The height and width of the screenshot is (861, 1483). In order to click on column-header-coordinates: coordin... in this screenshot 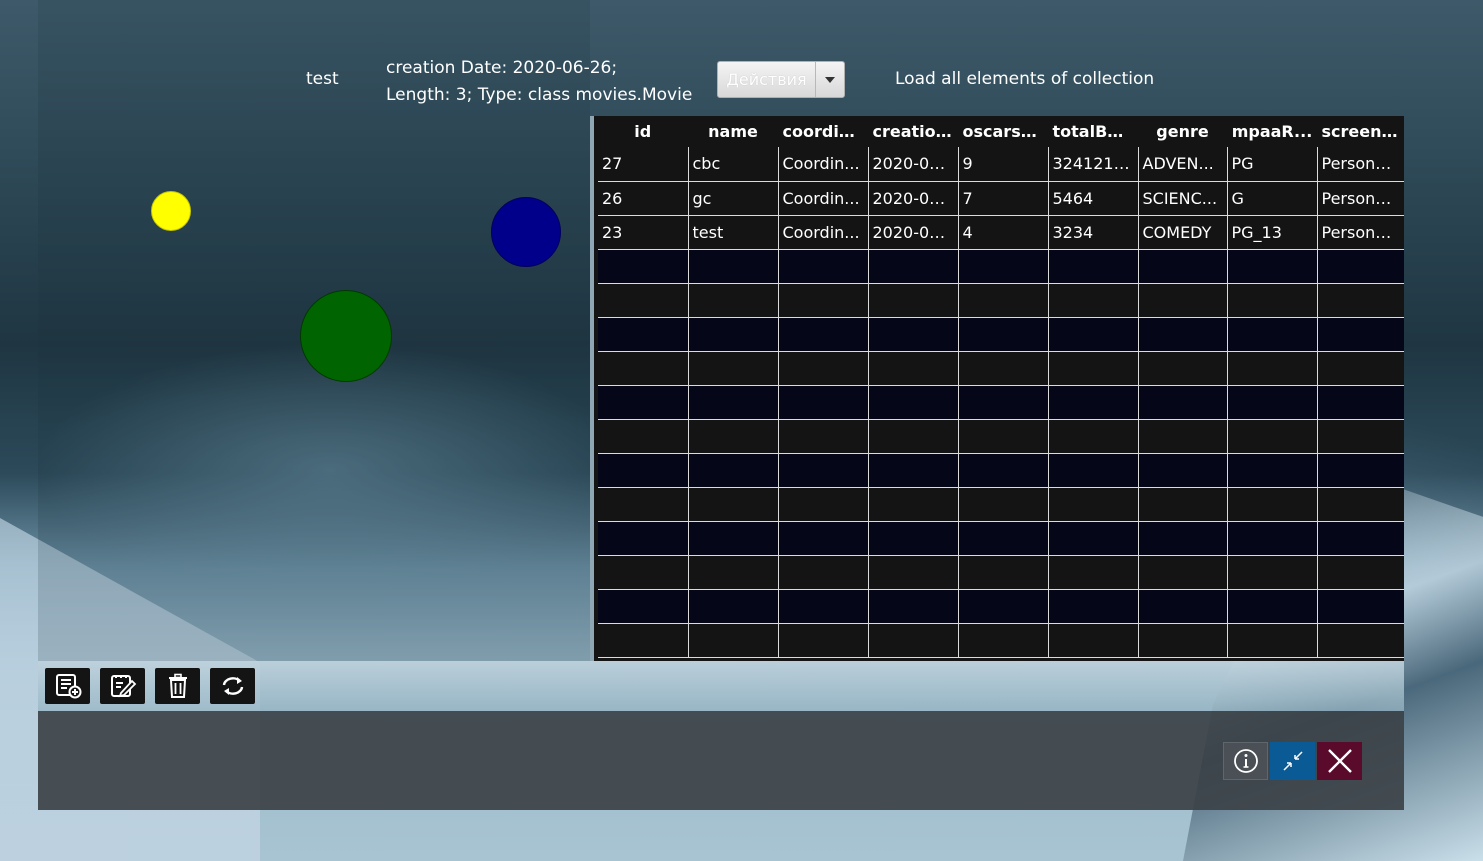, I will do `click(823, 131)`.